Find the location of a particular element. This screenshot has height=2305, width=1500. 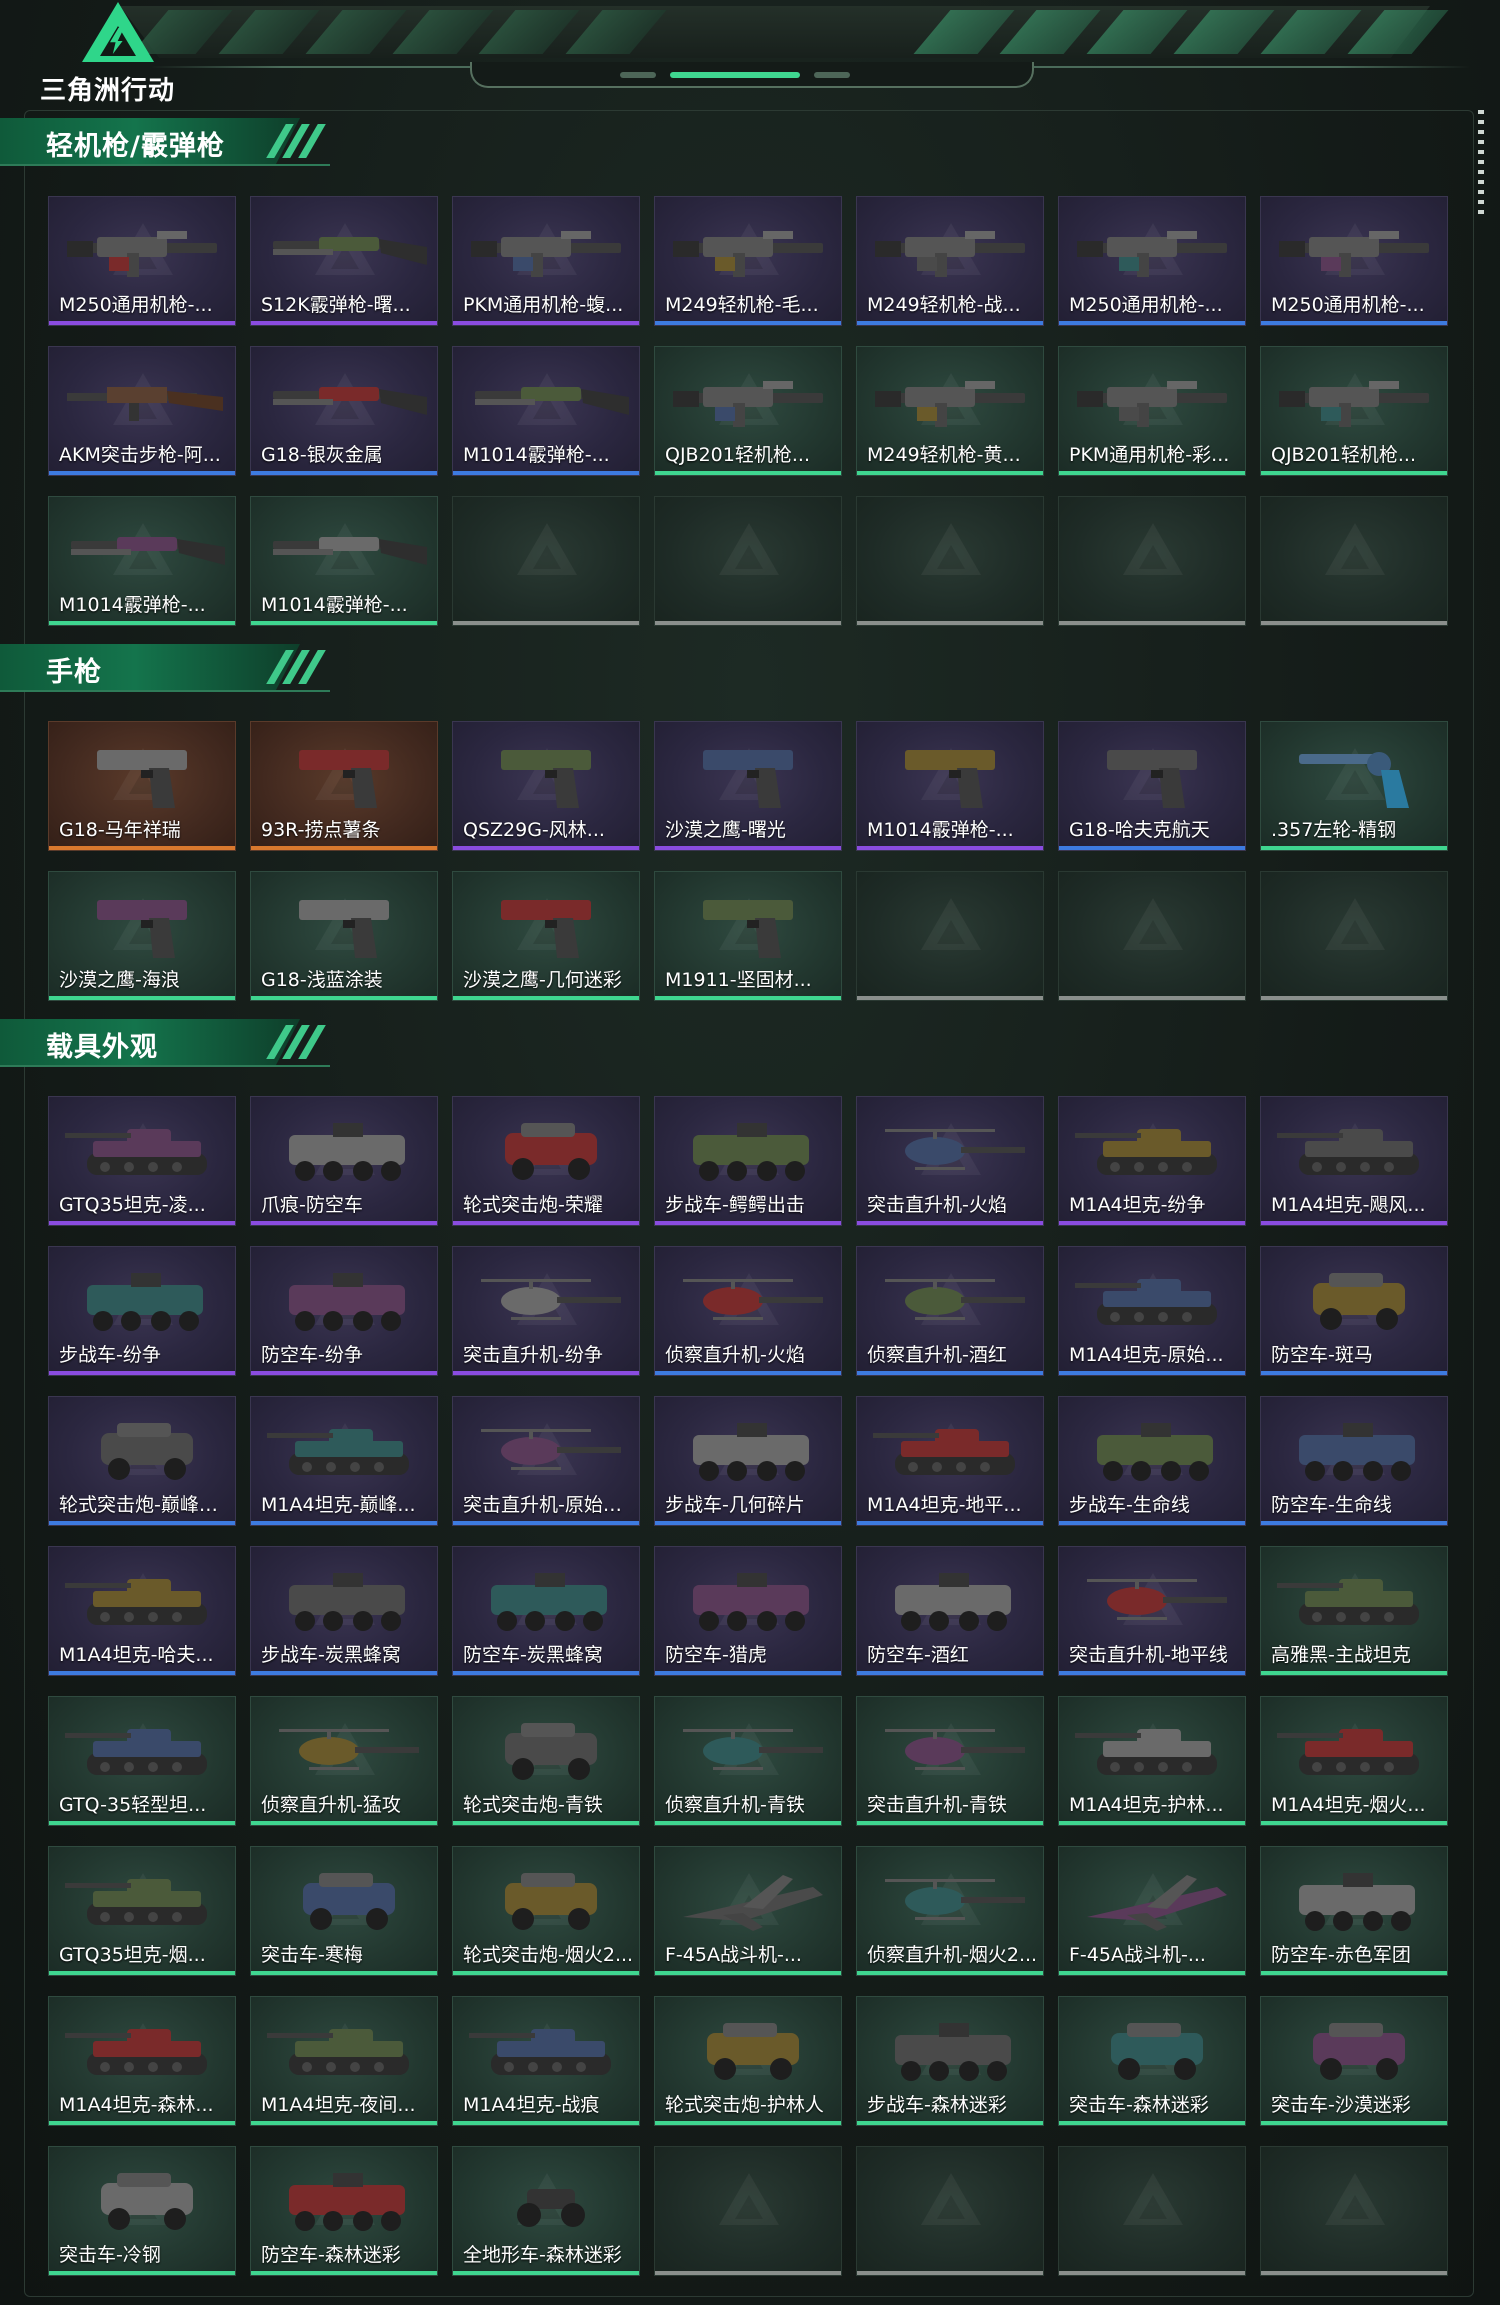

item-label: 侦察直升机-青铁 is located at coordinates (735, 1805).